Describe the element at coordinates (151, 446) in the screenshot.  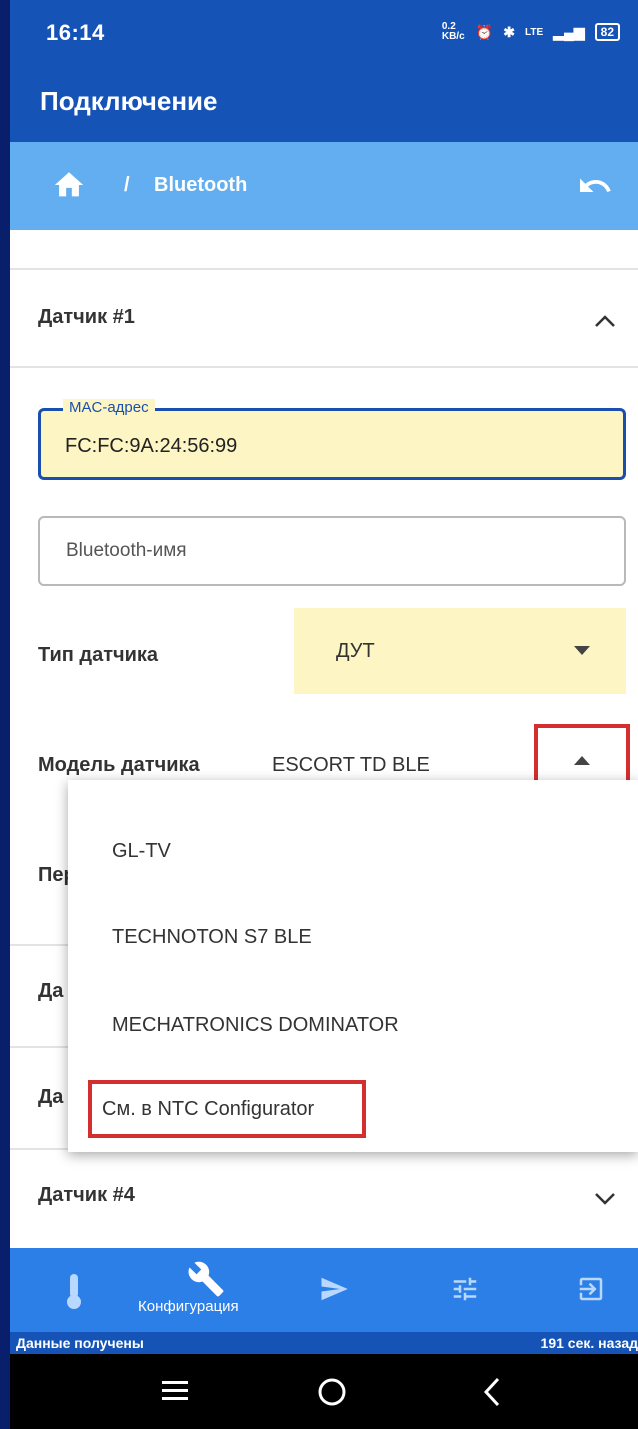
I see `mac-address-value: FC:FC:9A:24:56:99` at that location.